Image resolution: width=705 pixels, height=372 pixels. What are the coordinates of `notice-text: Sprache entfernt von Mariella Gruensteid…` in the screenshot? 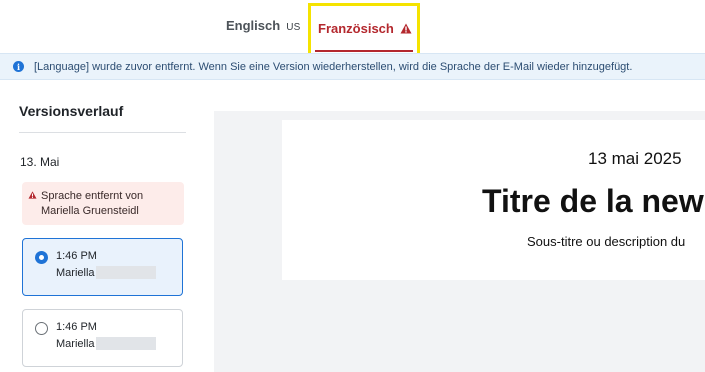 It's located at (92, 203).